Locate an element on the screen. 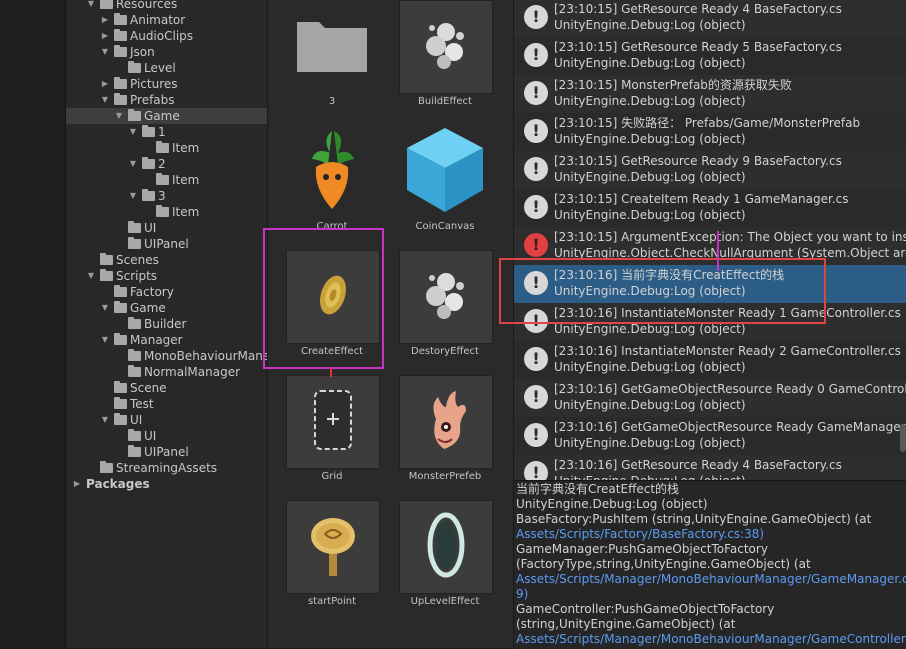  asset-item: 3 is located at coordinates (323, 58).